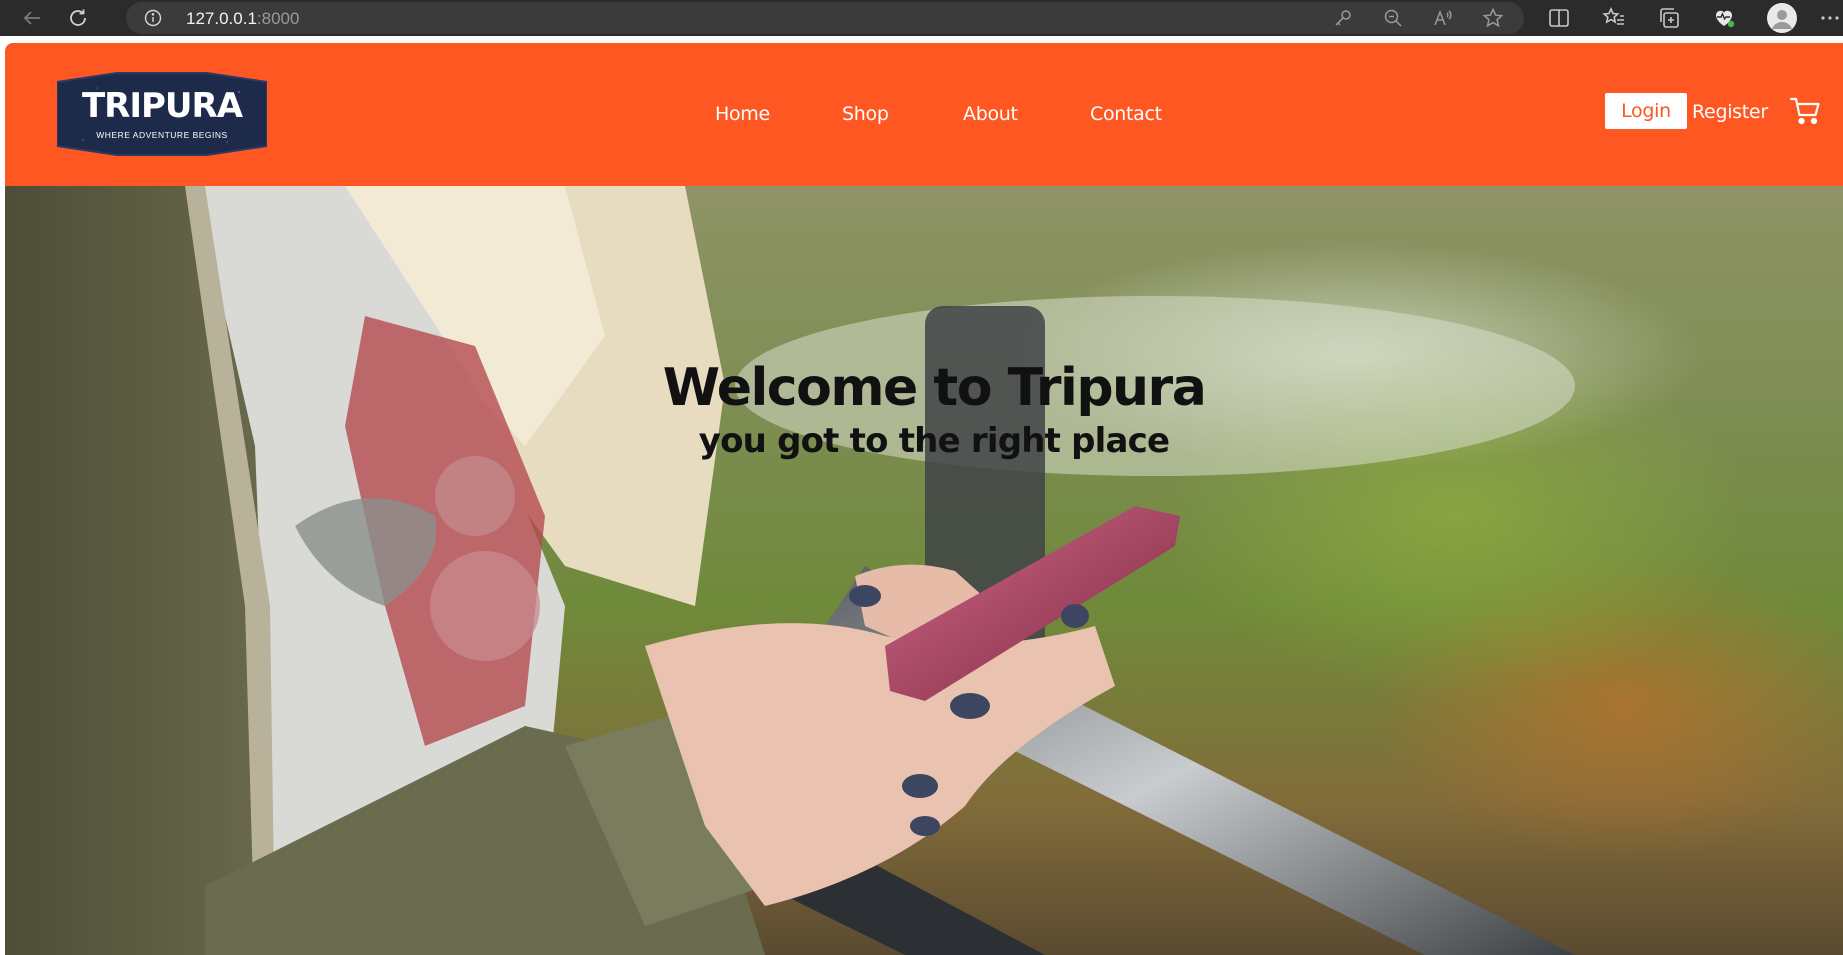  What do you see at coordinates (1443, 18) in the screenshot?
I see `read-aloud-icon` at bounding box center [1443, 18].